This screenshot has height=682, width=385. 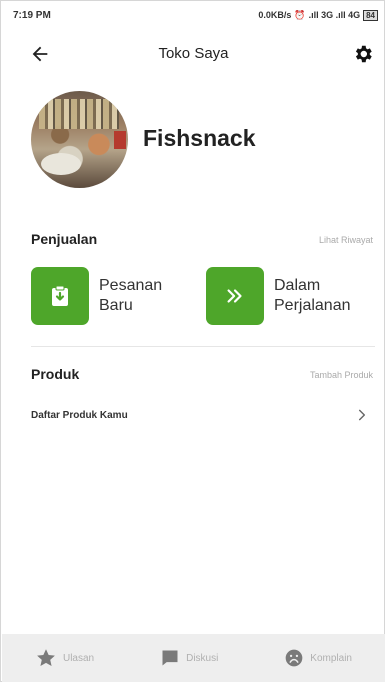 I want to click on in-transit-icon-box, so click(x=235, y=296).